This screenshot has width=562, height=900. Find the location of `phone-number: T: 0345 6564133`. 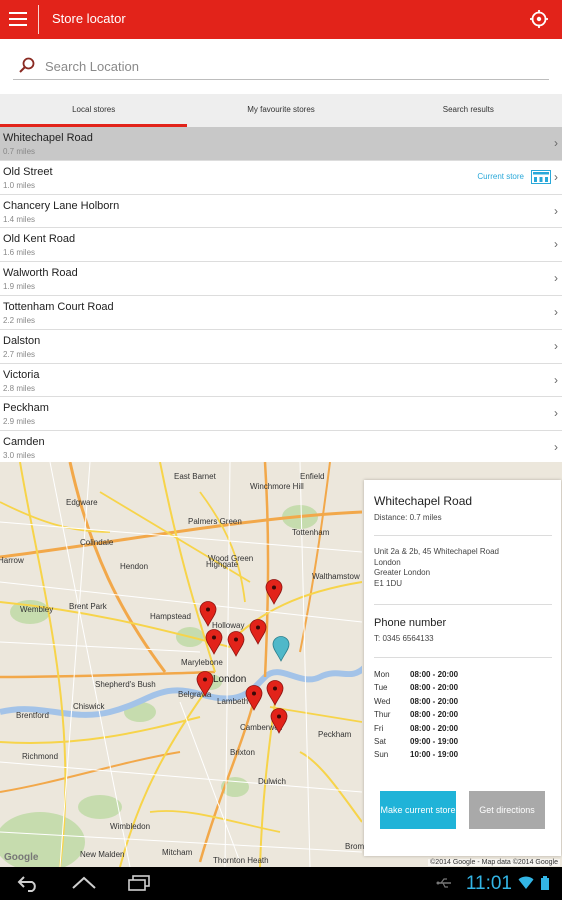

phone-number: T: 0345 6564133 is located at coordinates (404, 638).